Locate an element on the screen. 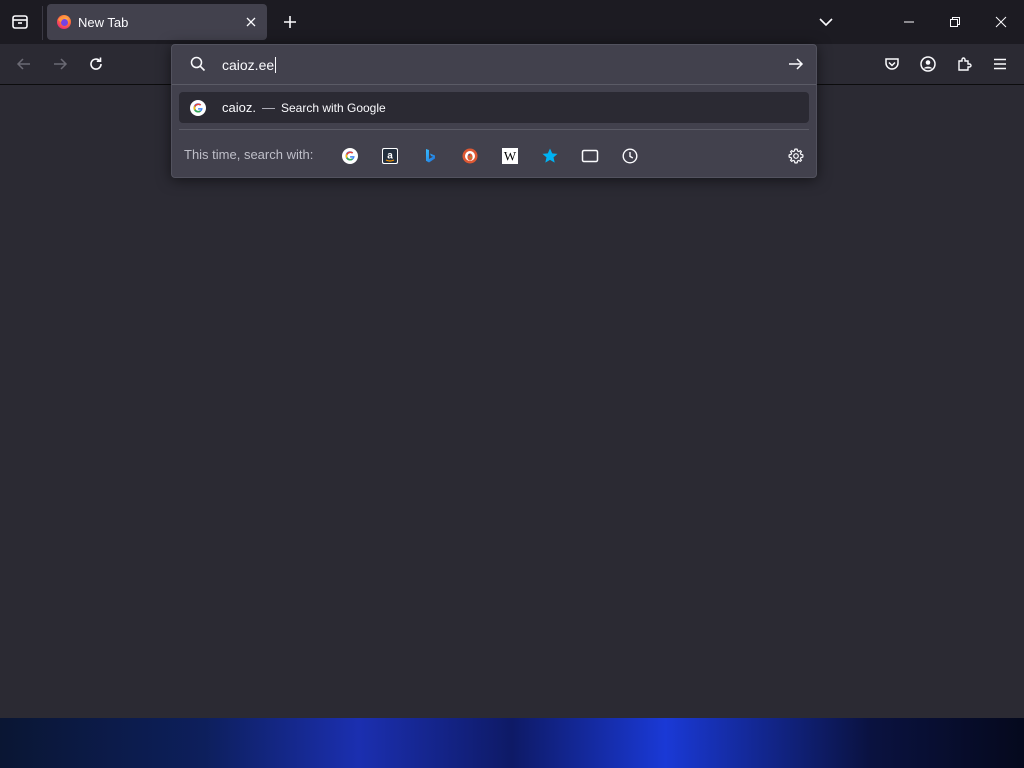  urlbar-divider is located at coordinates (494, 84).